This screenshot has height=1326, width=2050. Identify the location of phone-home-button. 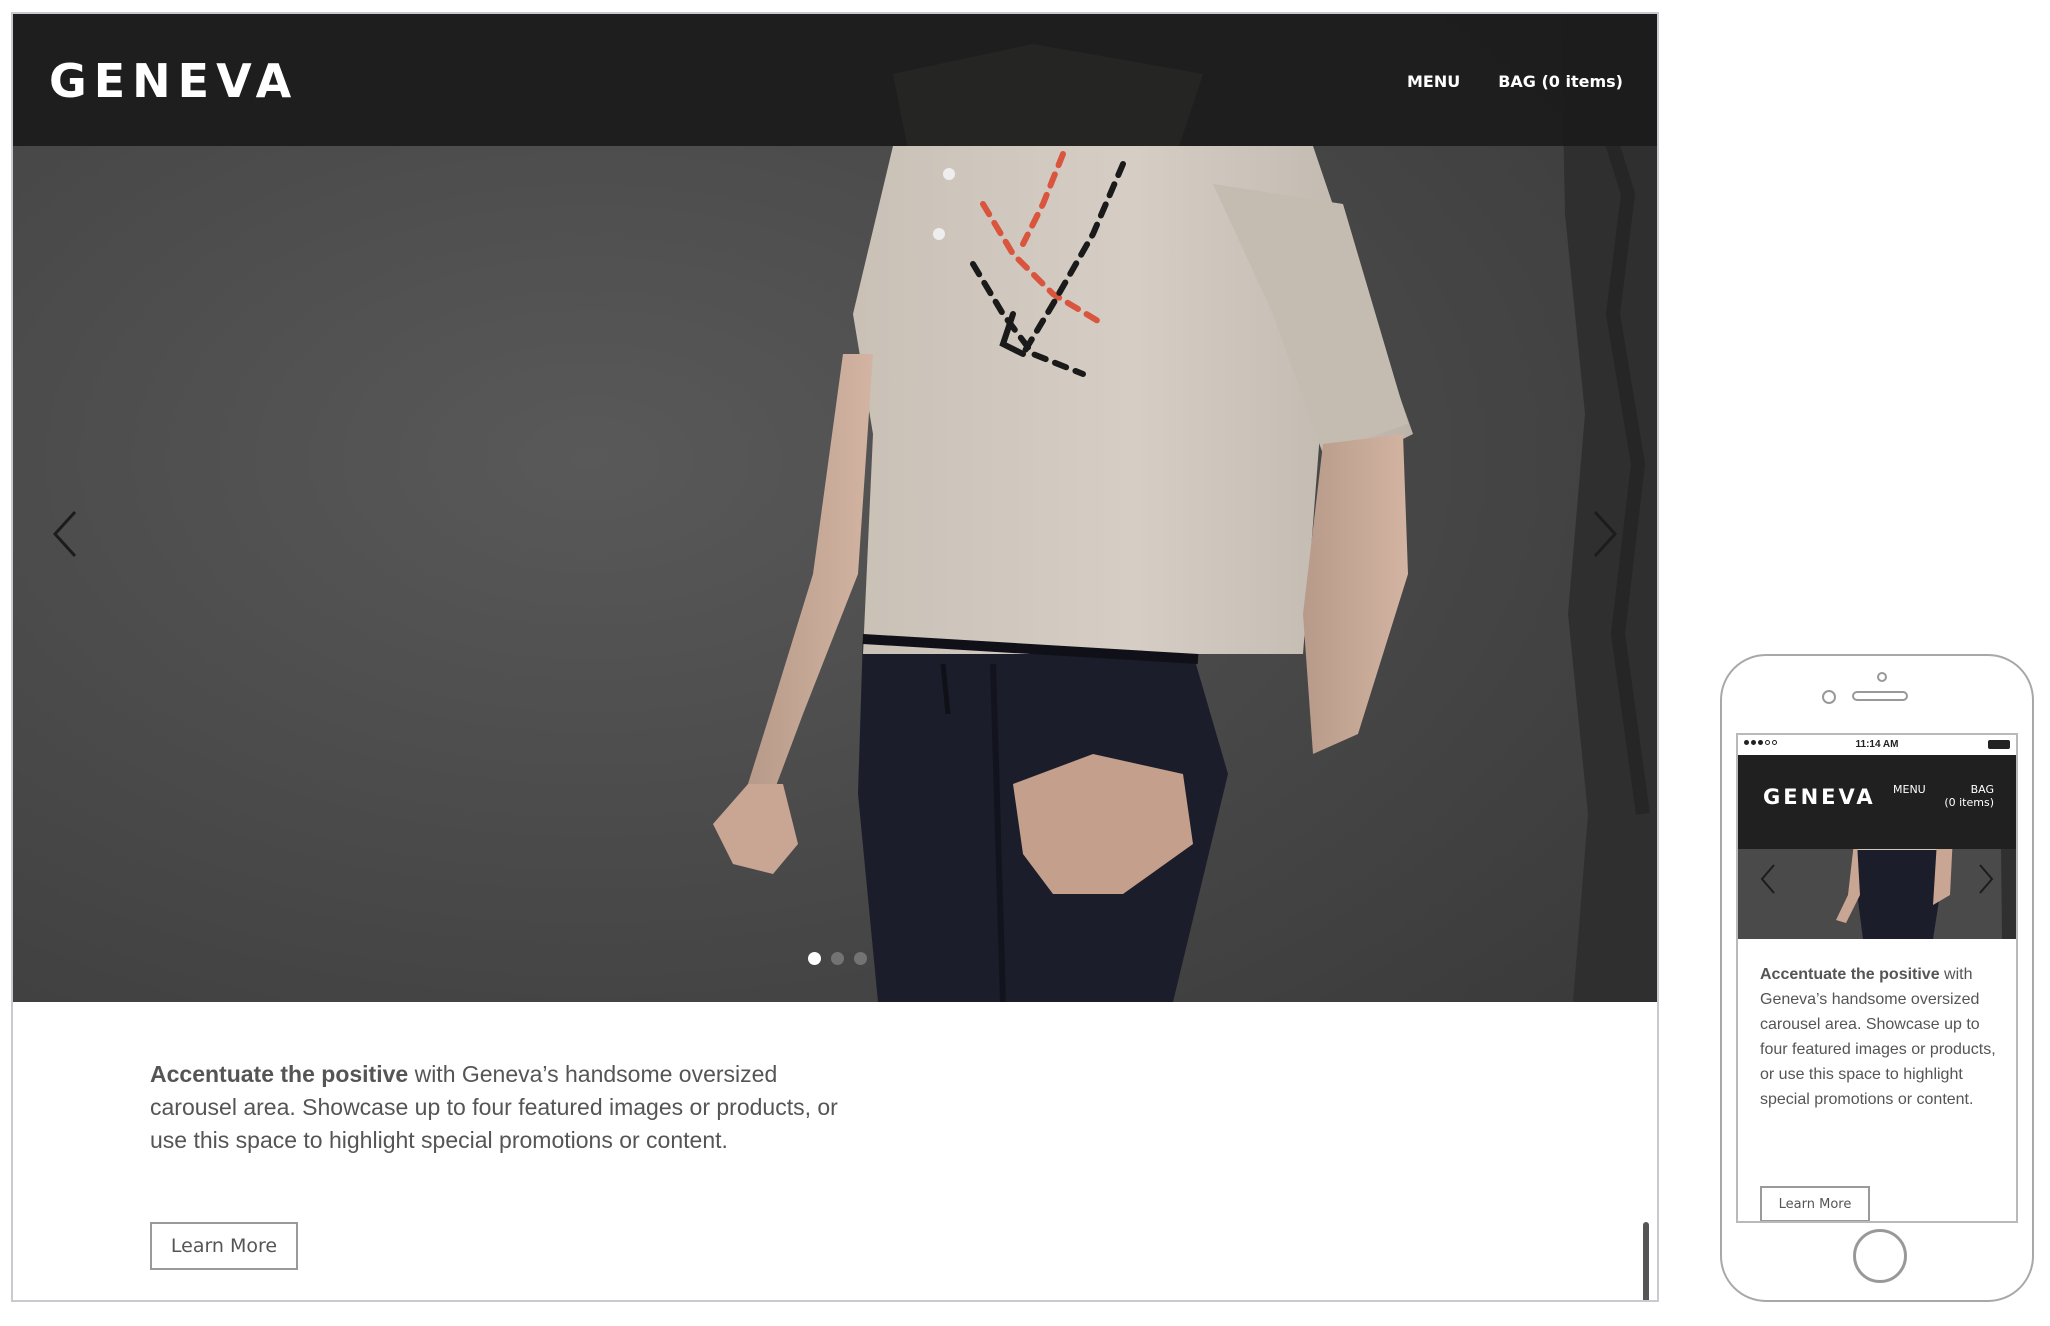
(1880, 1256).